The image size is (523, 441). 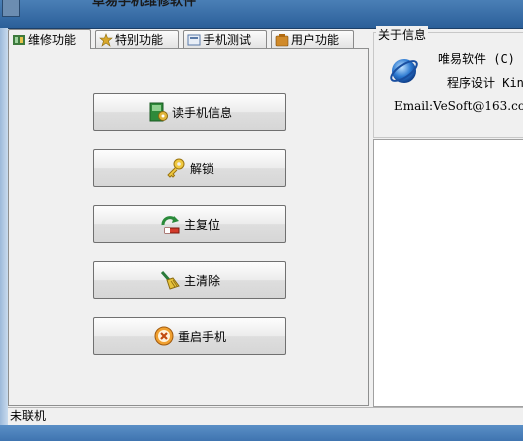 I want to click on button-label: 主复位, so click(x=201, y=224).